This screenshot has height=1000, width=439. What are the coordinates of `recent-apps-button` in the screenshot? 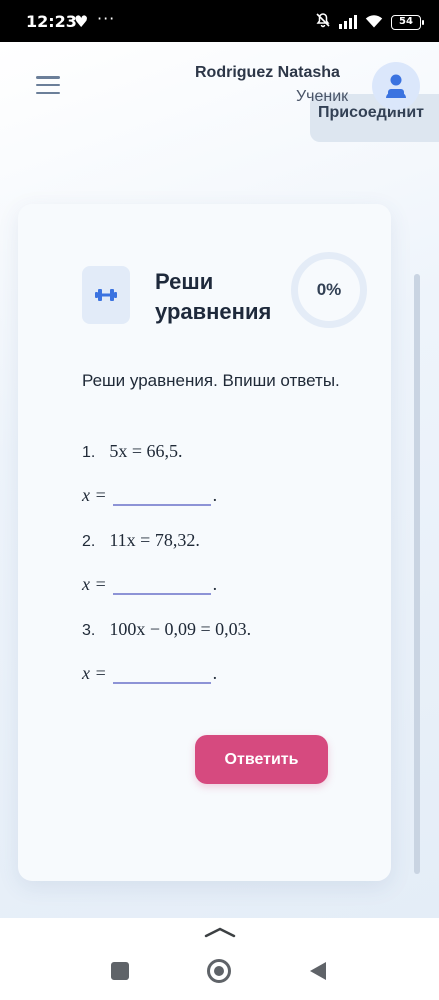 It's located at (120, 971).